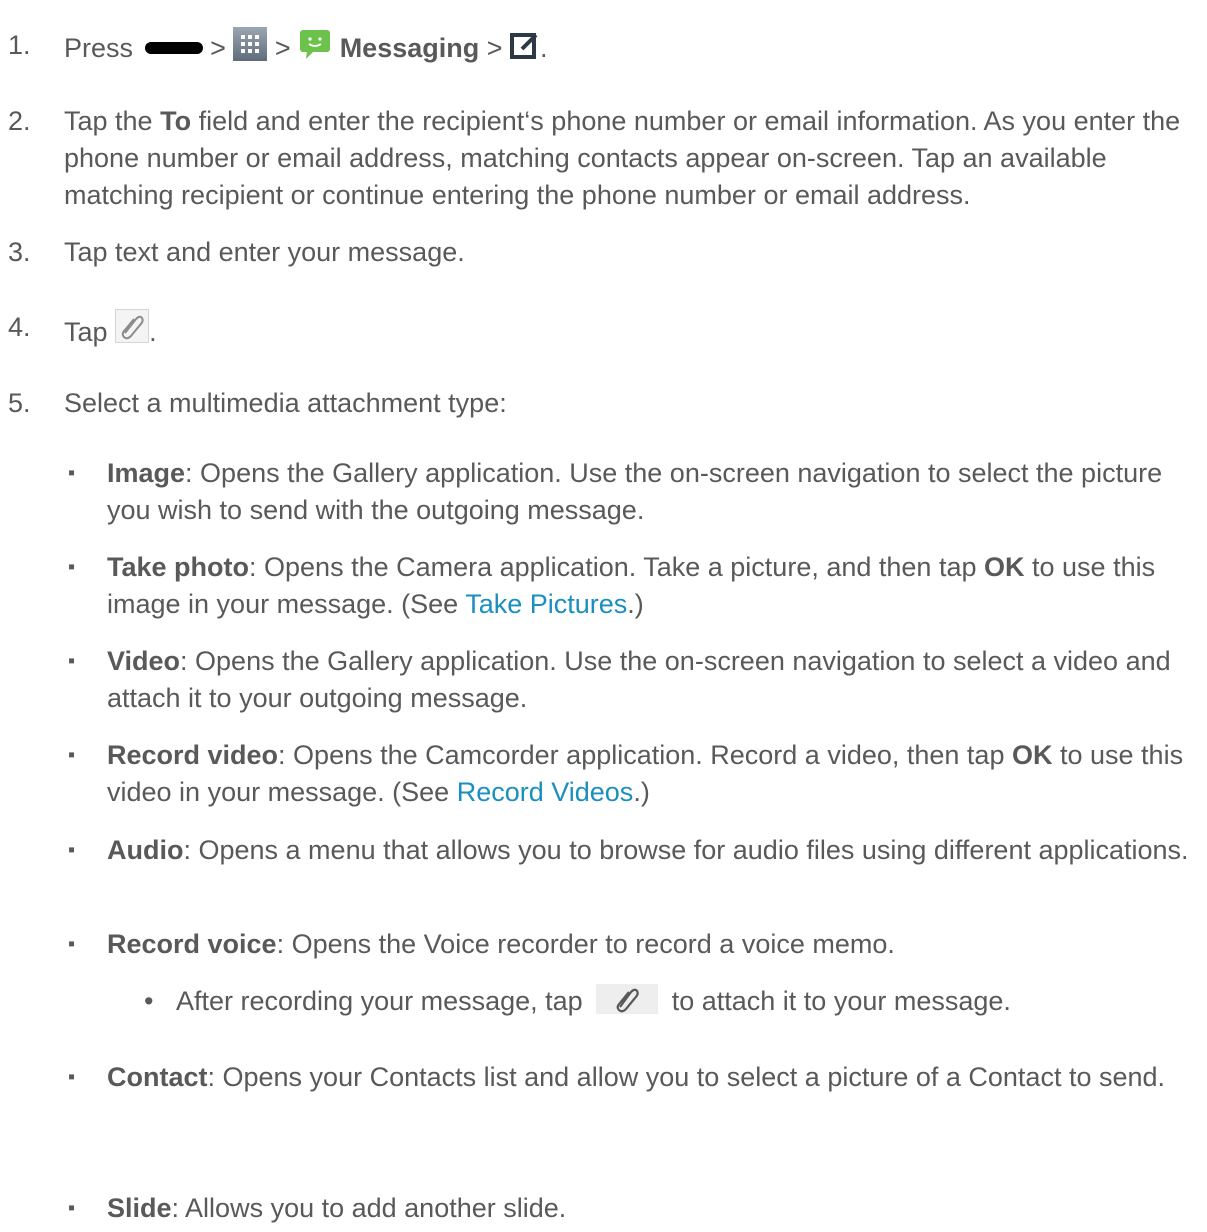  Describe the element at coordinates (173, 48) in the screenshot. I see `home-key-icon` at that location.